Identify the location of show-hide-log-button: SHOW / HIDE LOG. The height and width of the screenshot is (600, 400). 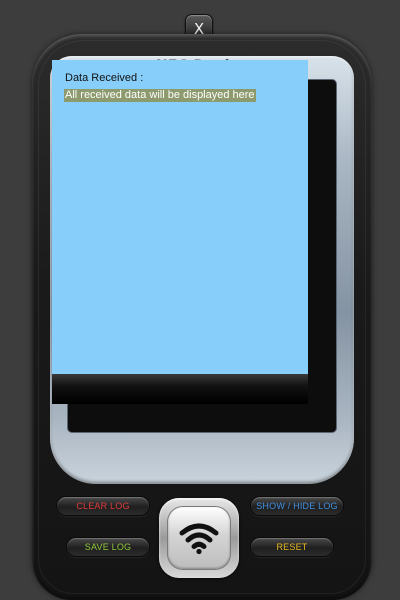
(297, 506).